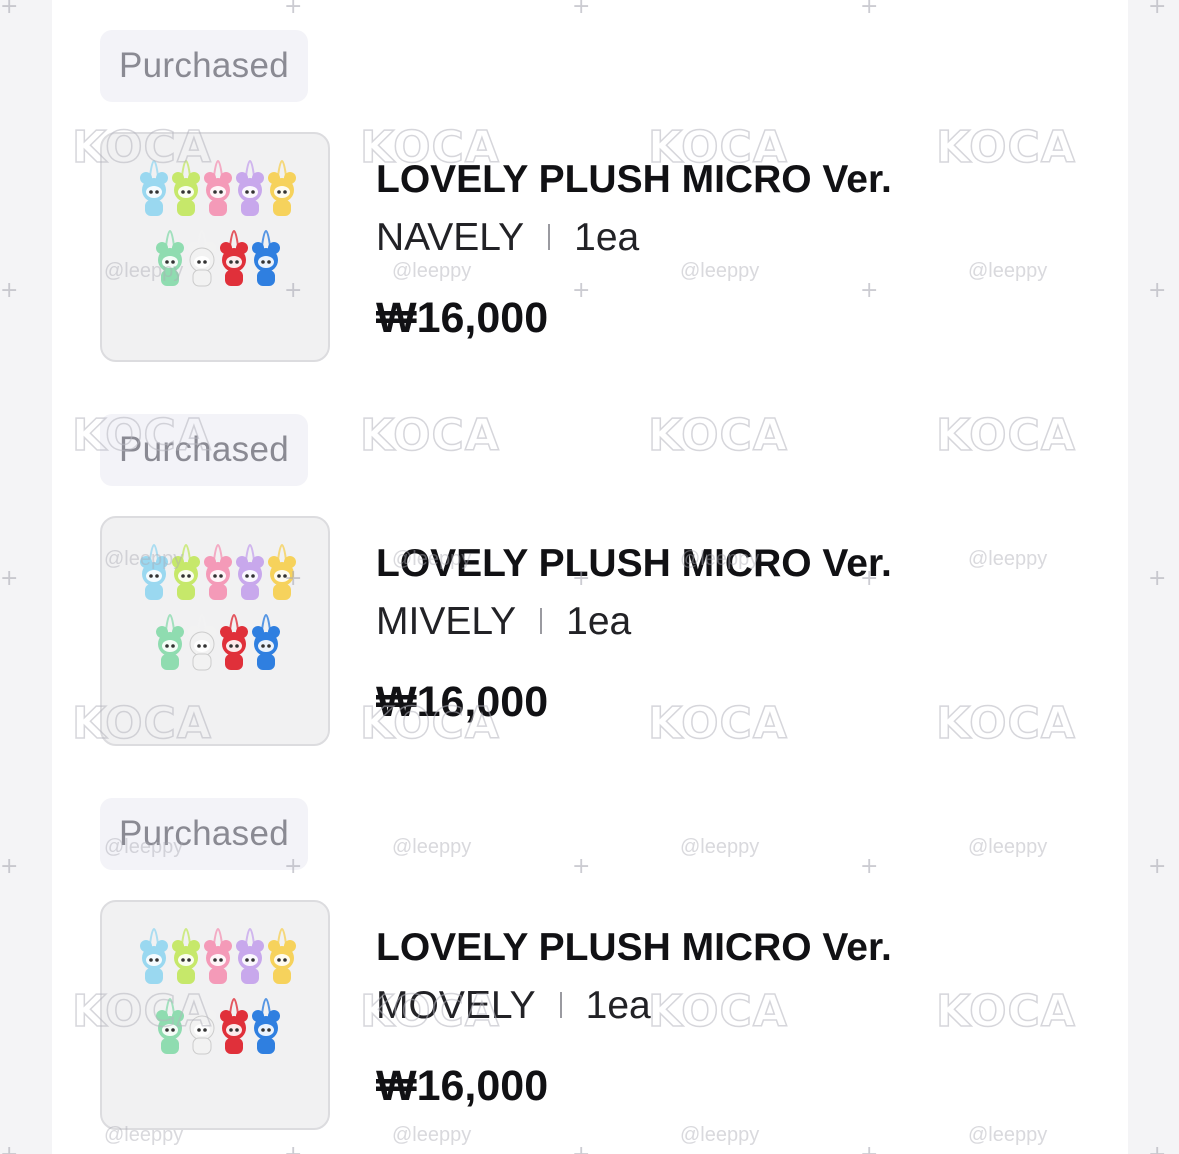 The image size is (1179, 1154). Describe the element at coordinates (450, 237) in the screenshot. I see `product-option: NAVELY` at that location.